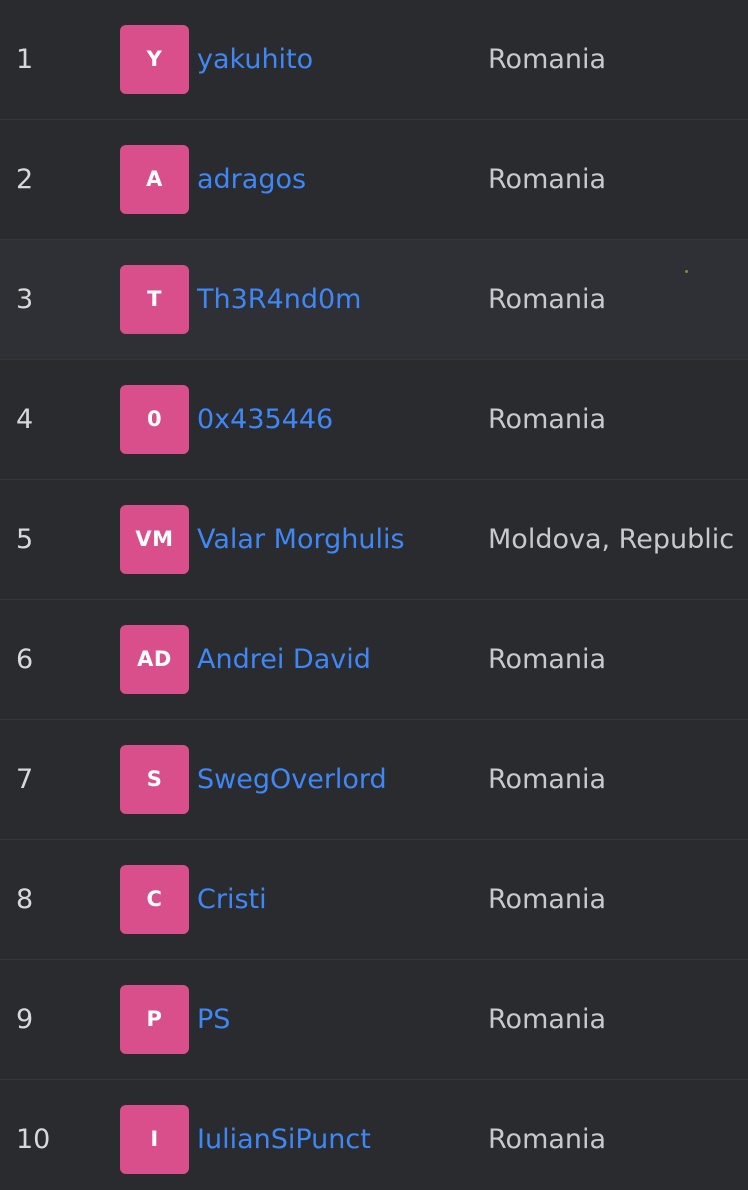 The image size is (748, 1190). What do you see at coordinates (374, 419) in the screenshot?
I see `table-row: 4 0 0x435446 Romania` at bounding box center [374, 419].